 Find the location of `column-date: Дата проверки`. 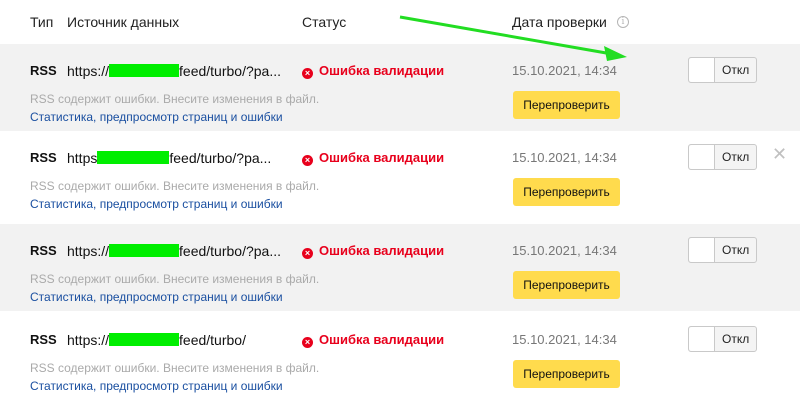

column-date: Дата проверки is located at coordinates (559, 22).